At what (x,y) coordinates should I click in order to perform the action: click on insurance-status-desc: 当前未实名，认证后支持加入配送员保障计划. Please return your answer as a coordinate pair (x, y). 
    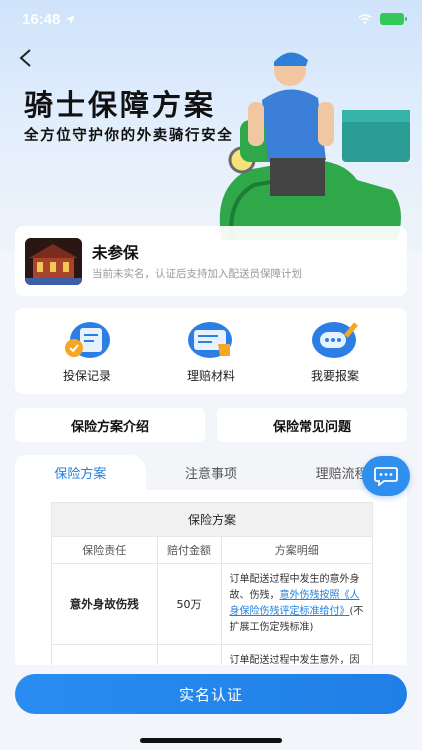
    Looking at the image, I should click on (197, 274).